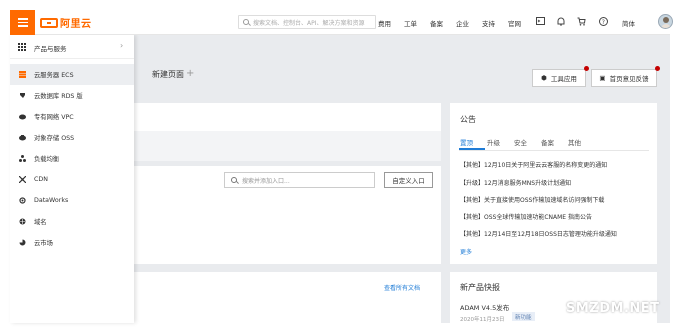 The image size is (680, 333). I want to click on menu-icon, so click(22, 22).